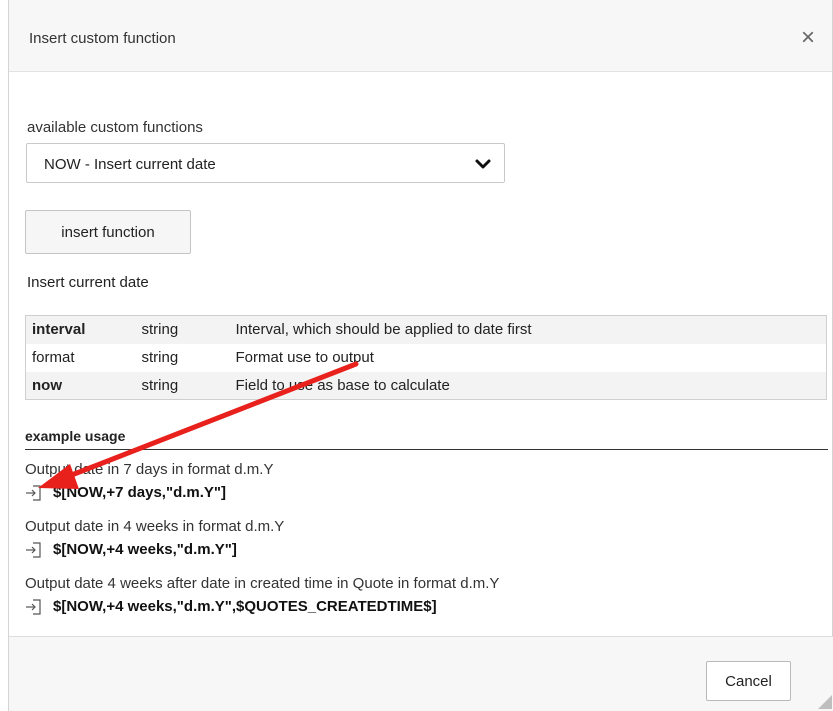 The width and height of the screenshot is (833, 711). Describe the element at coordinates (108, 232) in the screenshot. I see `insert-function-button: insert function` at that location.